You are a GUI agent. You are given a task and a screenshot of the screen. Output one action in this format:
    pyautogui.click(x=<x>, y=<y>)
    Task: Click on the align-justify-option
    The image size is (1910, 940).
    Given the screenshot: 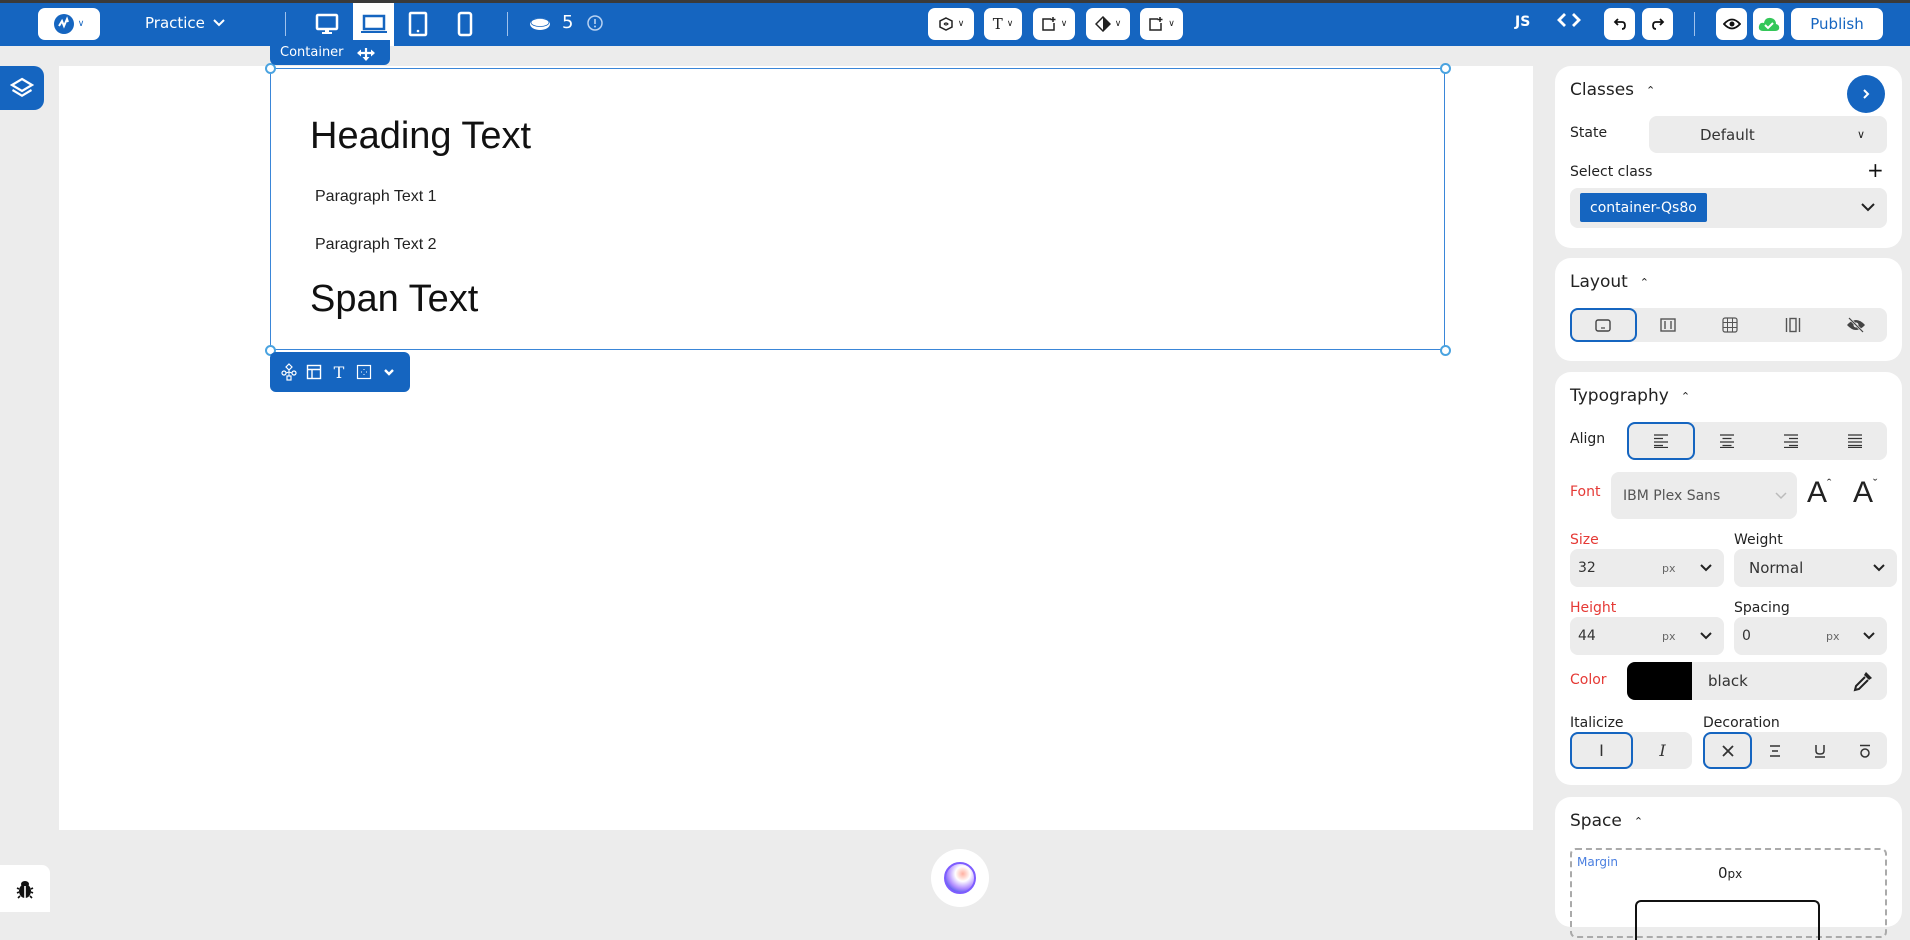 What is the action you would take?
    pyautogui.click(x=1855, y=441)
    